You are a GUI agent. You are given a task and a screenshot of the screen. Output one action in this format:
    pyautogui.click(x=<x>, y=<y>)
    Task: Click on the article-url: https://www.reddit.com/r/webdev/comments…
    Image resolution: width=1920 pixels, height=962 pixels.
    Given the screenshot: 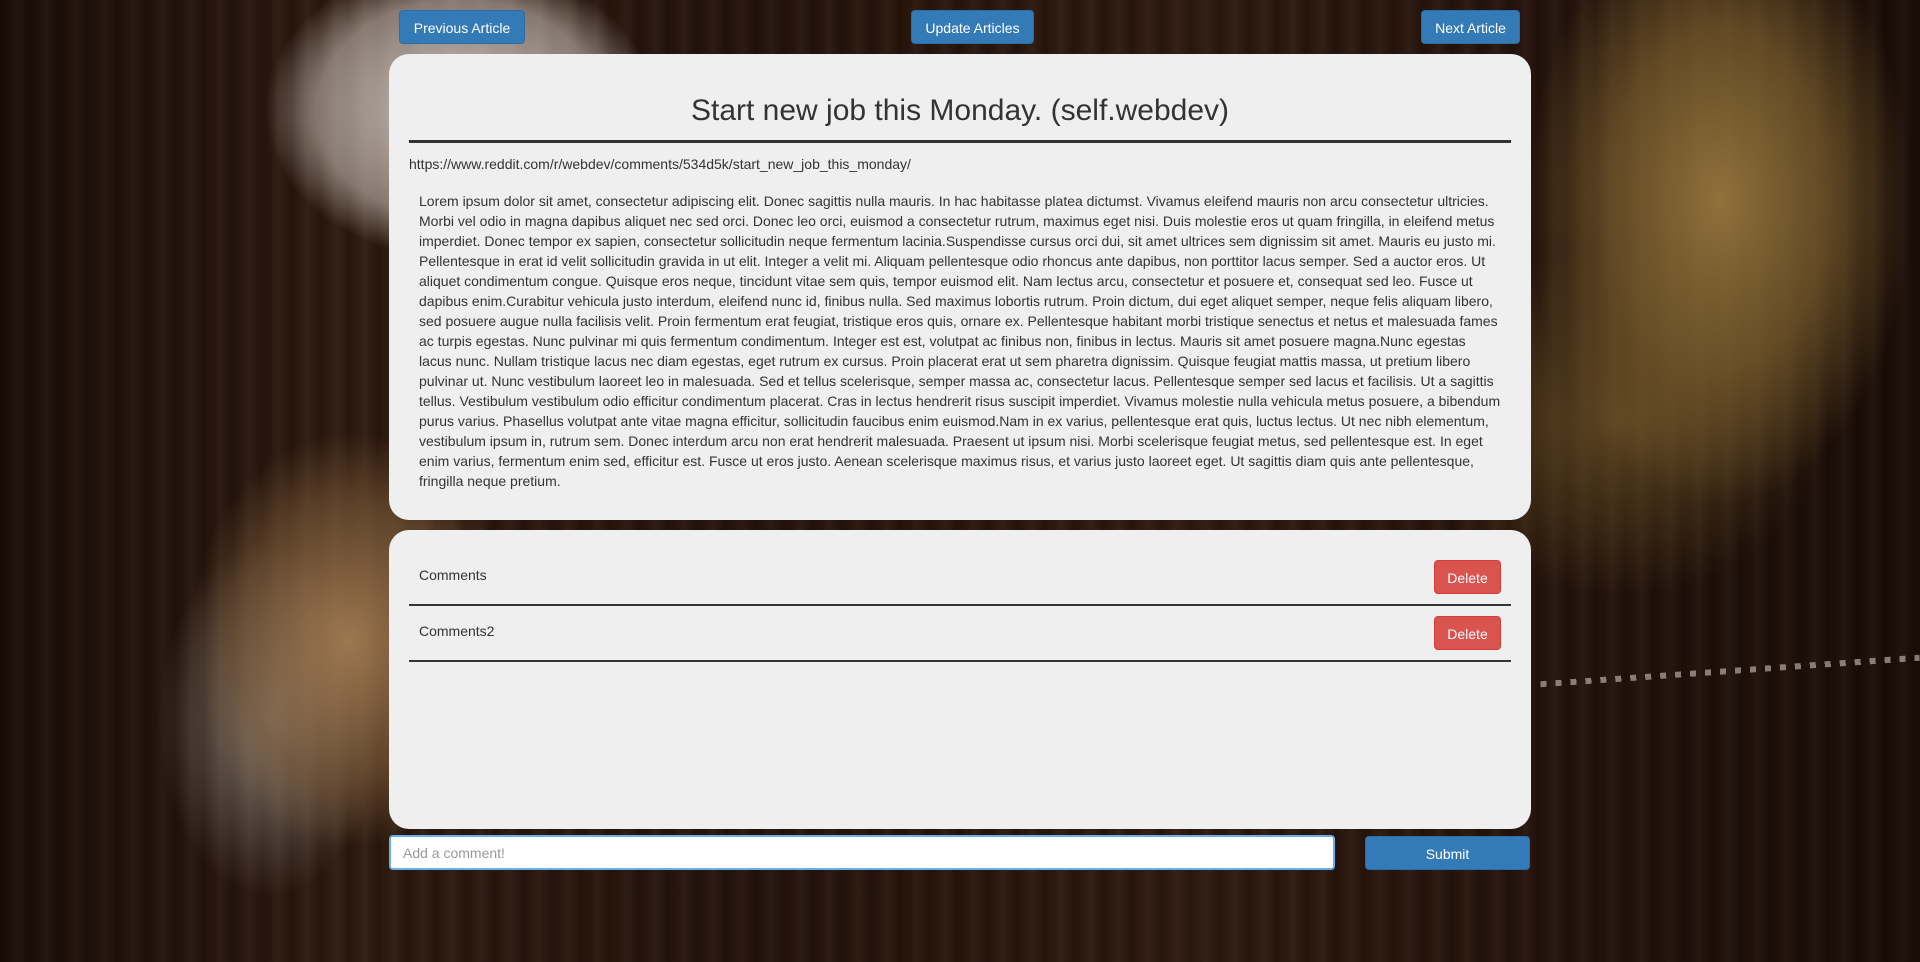 What is the action you would take?
    pyautogui.click(x=660, y=164)
    